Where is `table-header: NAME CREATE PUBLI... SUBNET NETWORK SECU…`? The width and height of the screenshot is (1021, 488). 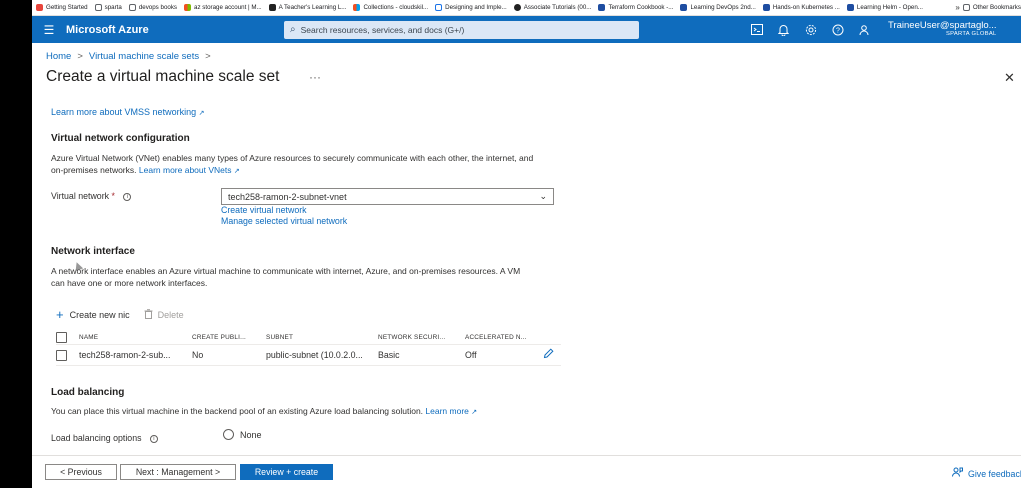
table-header: NAME CREATE PUBLI... SUBNET NETWORK SECU… is located at coordinates (308, 337).